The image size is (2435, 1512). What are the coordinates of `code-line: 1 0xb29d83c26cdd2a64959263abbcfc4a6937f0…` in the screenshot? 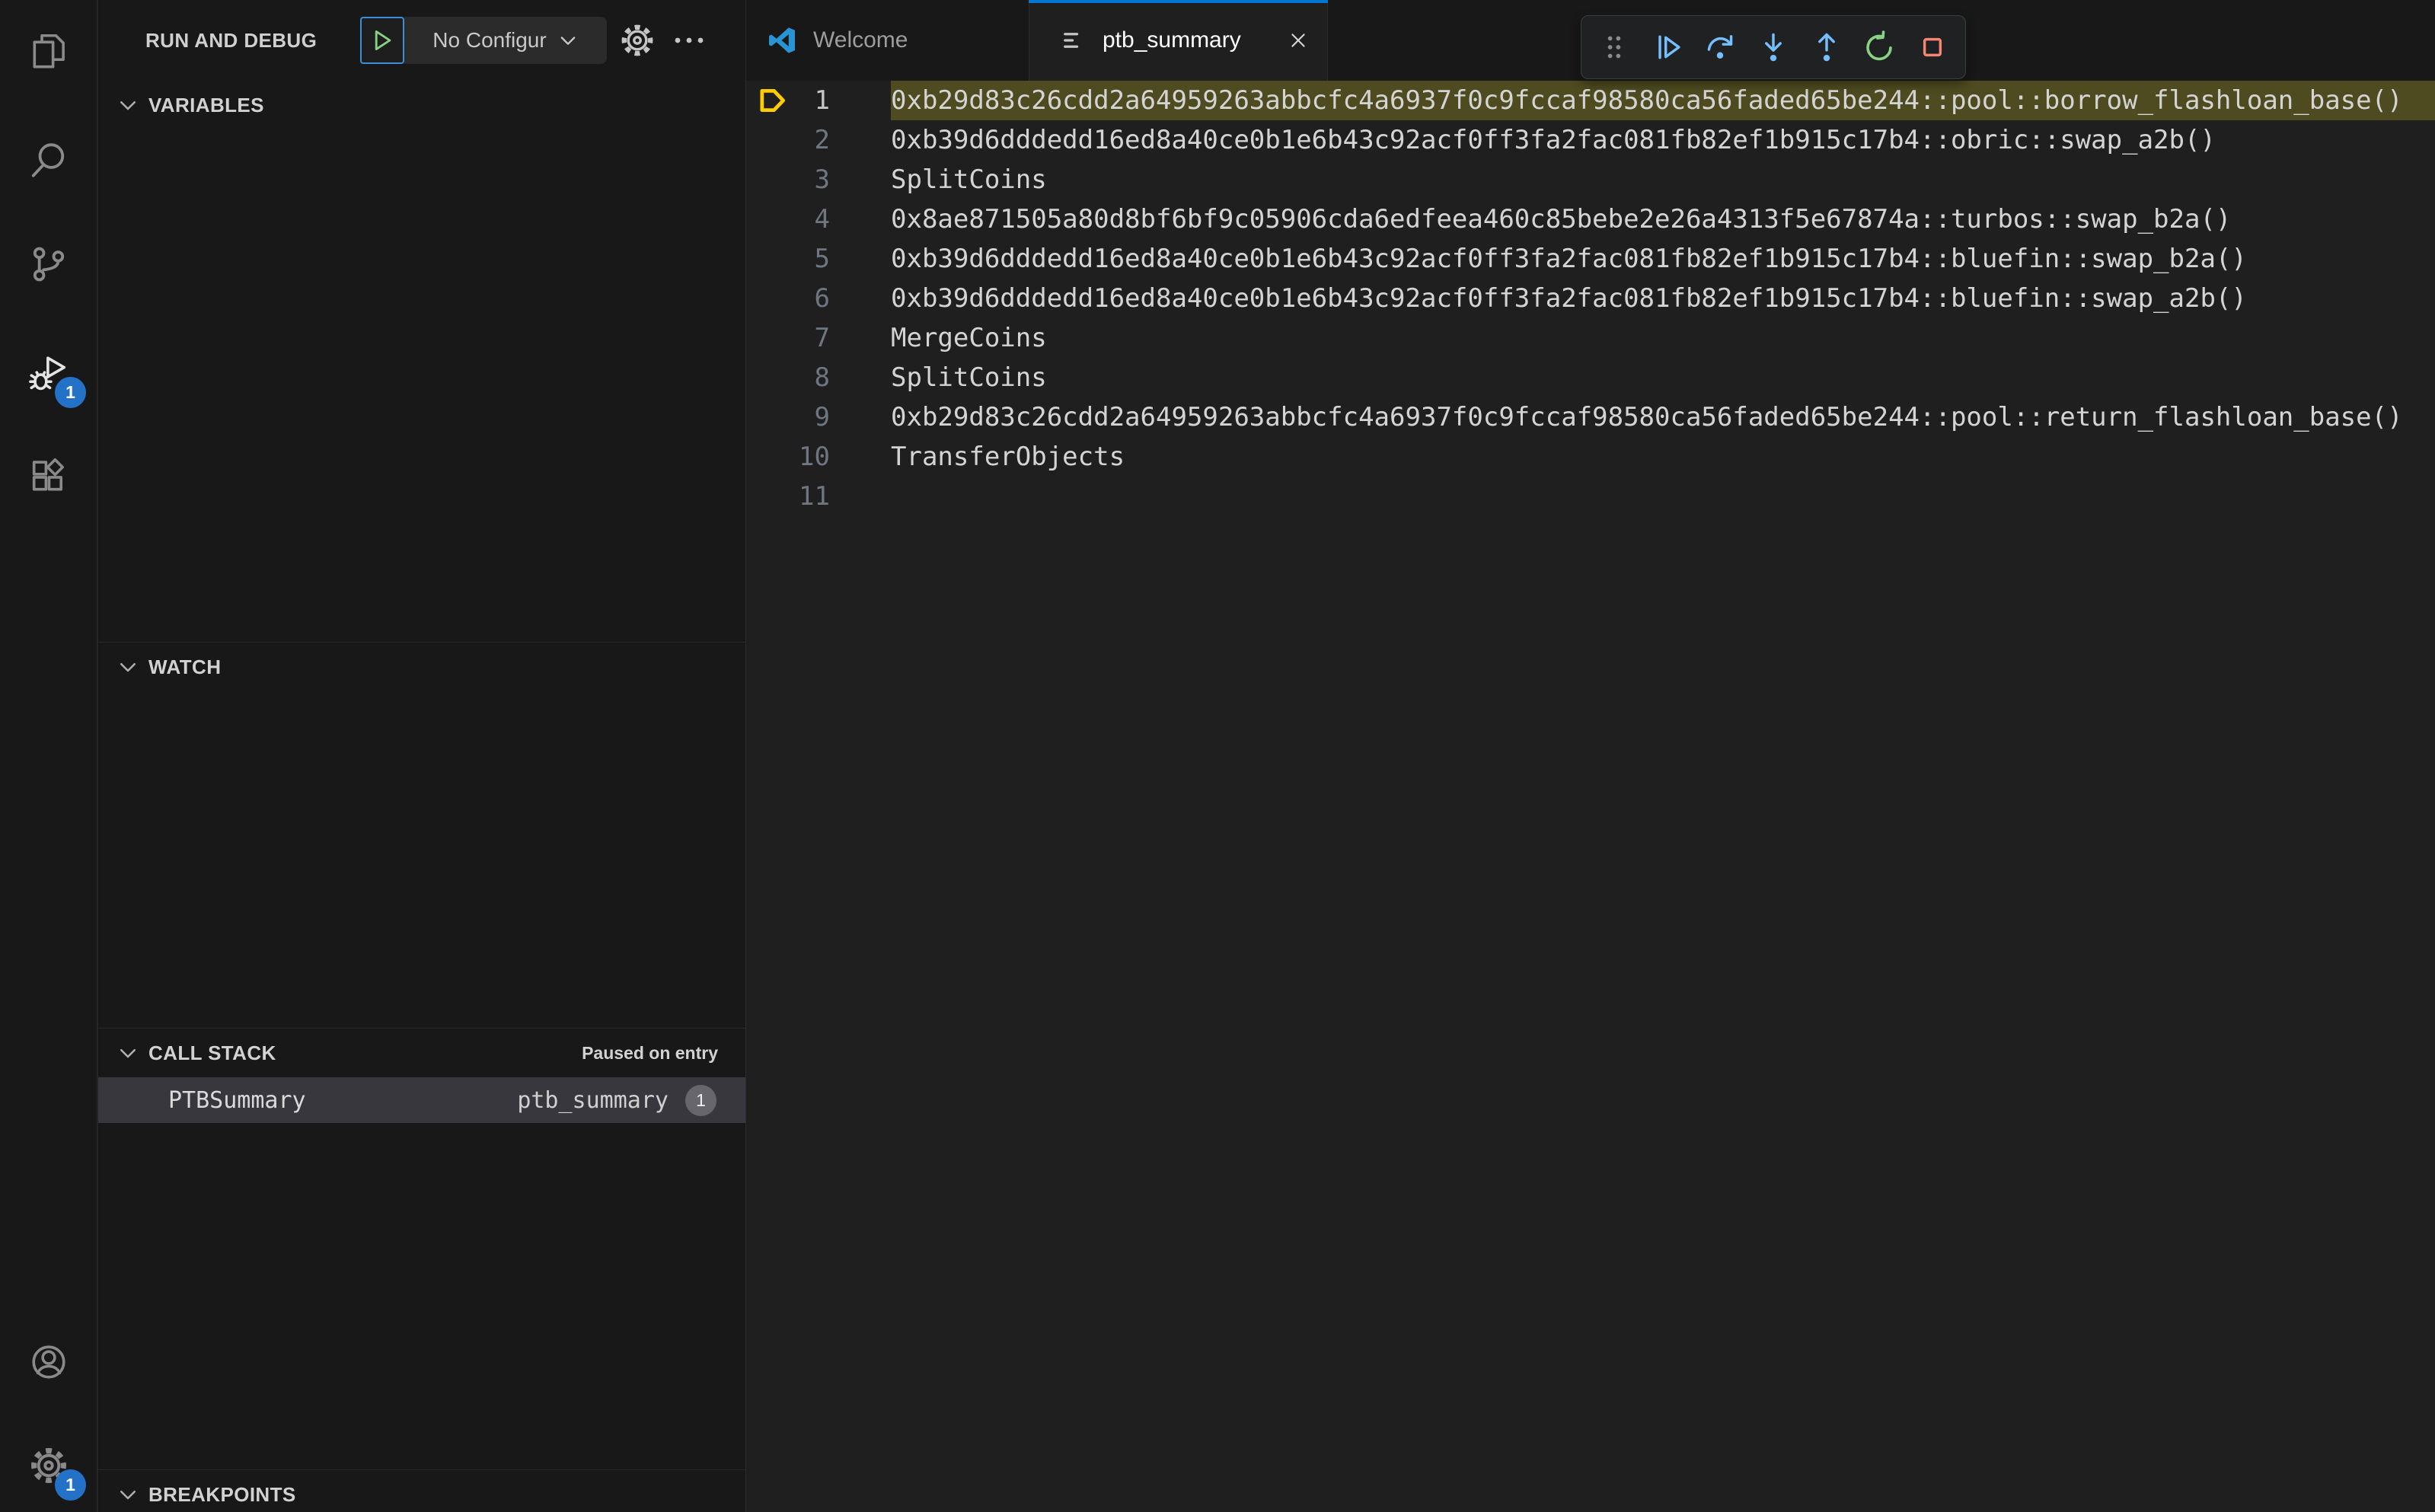 It's located at (1590, 100).